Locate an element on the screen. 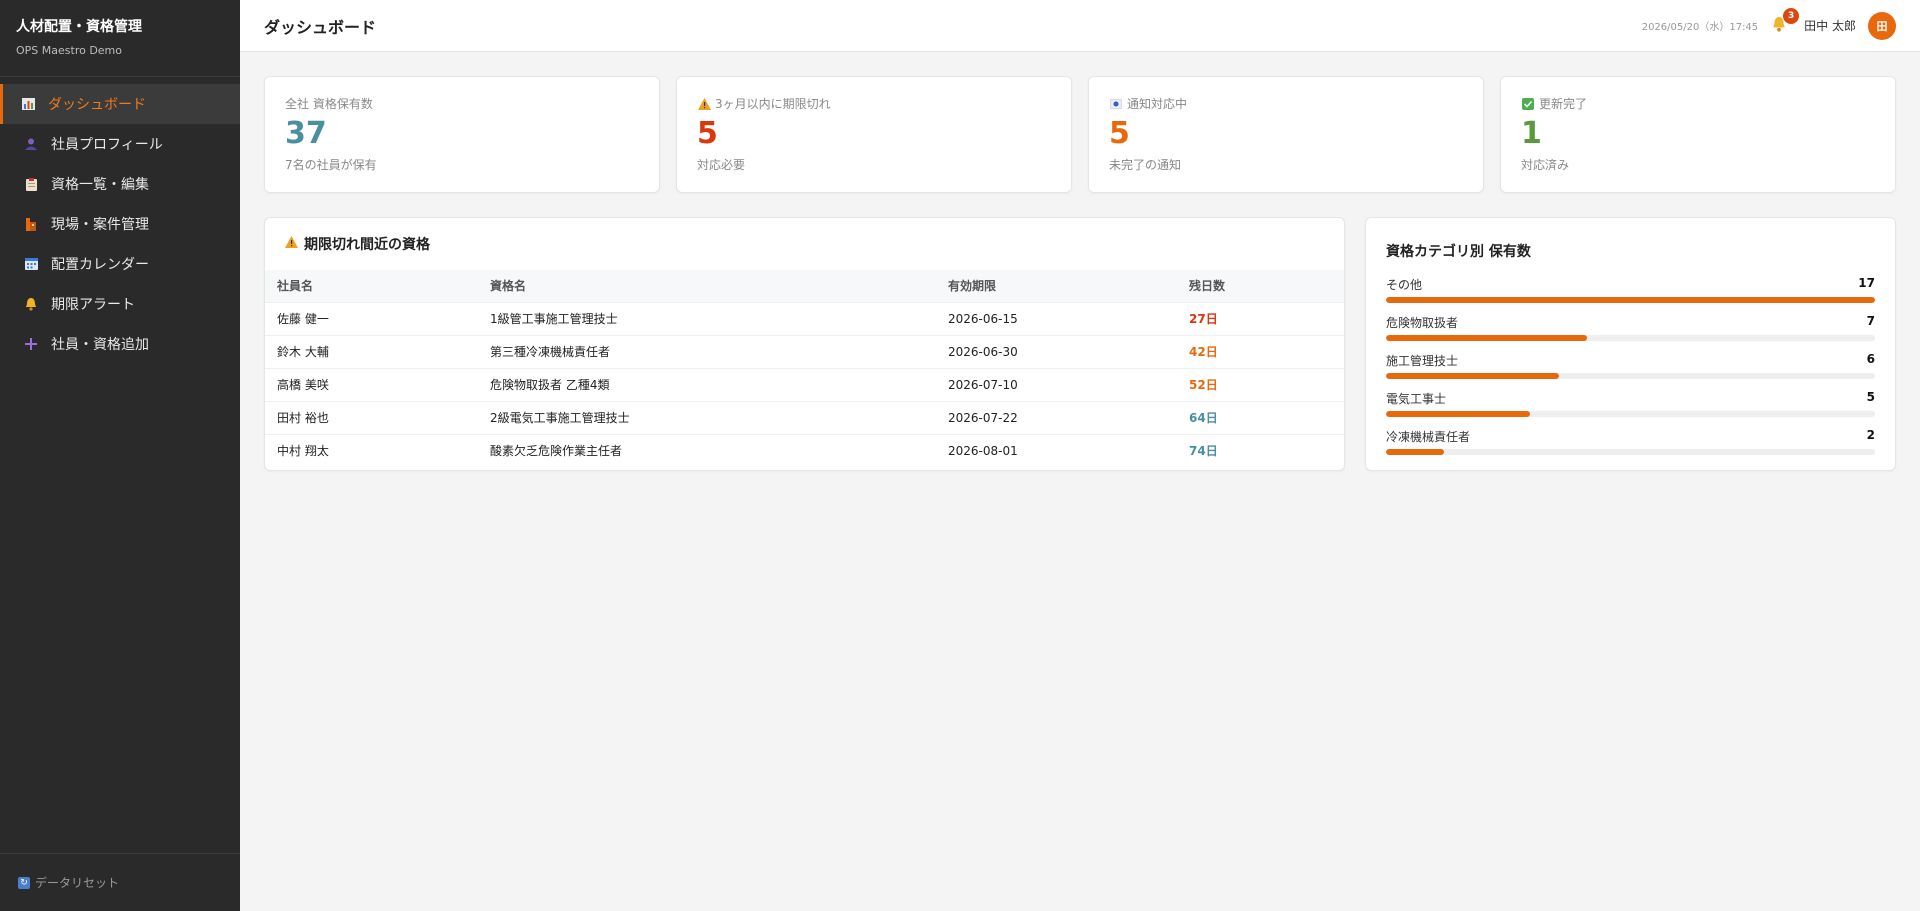 The image size is (1920, 911). sidebar-item-sites: 現場・案件管理 is located at coordinates (120, 224).